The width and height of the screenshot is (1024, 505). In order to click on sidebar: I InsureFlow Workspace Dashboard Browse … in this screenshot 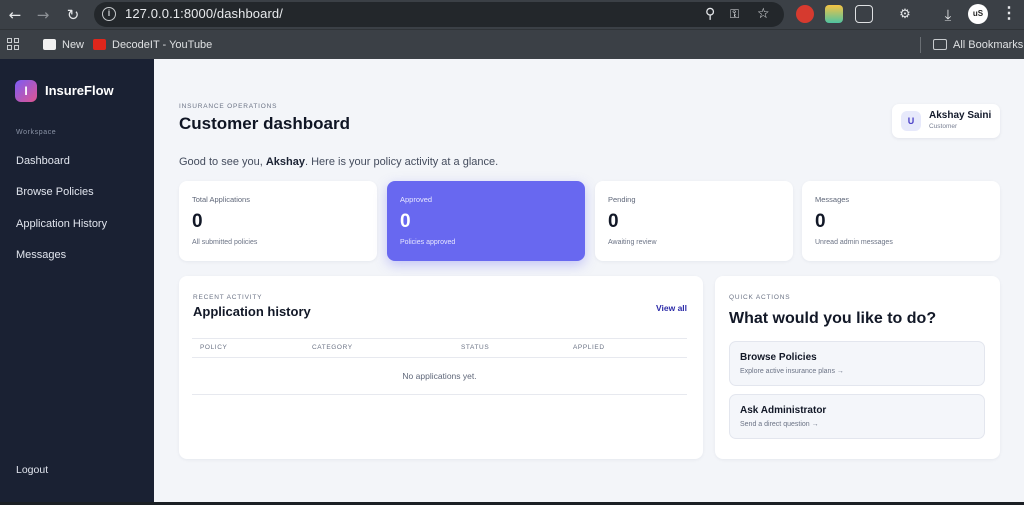, I will do `click(77, 280)`.